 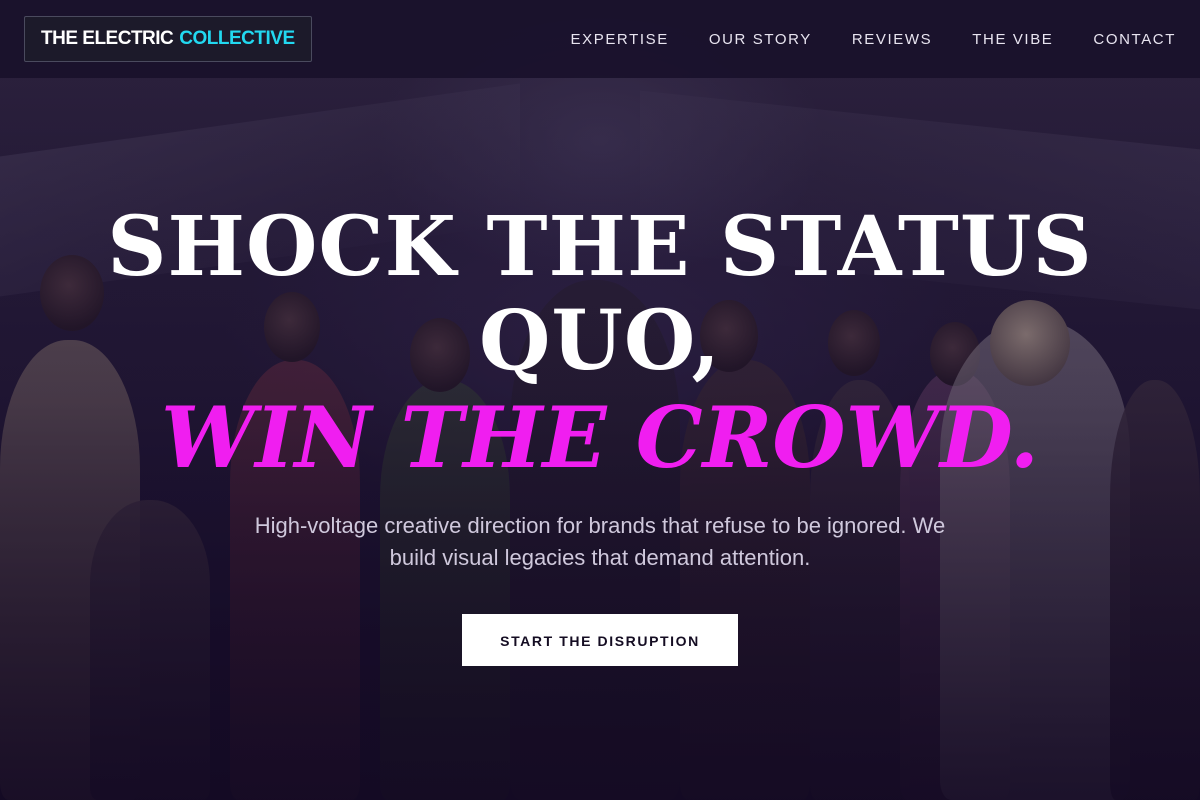 I want to click on logo-text-primary: THE ELECTRIC, so click(x=107, y=38).